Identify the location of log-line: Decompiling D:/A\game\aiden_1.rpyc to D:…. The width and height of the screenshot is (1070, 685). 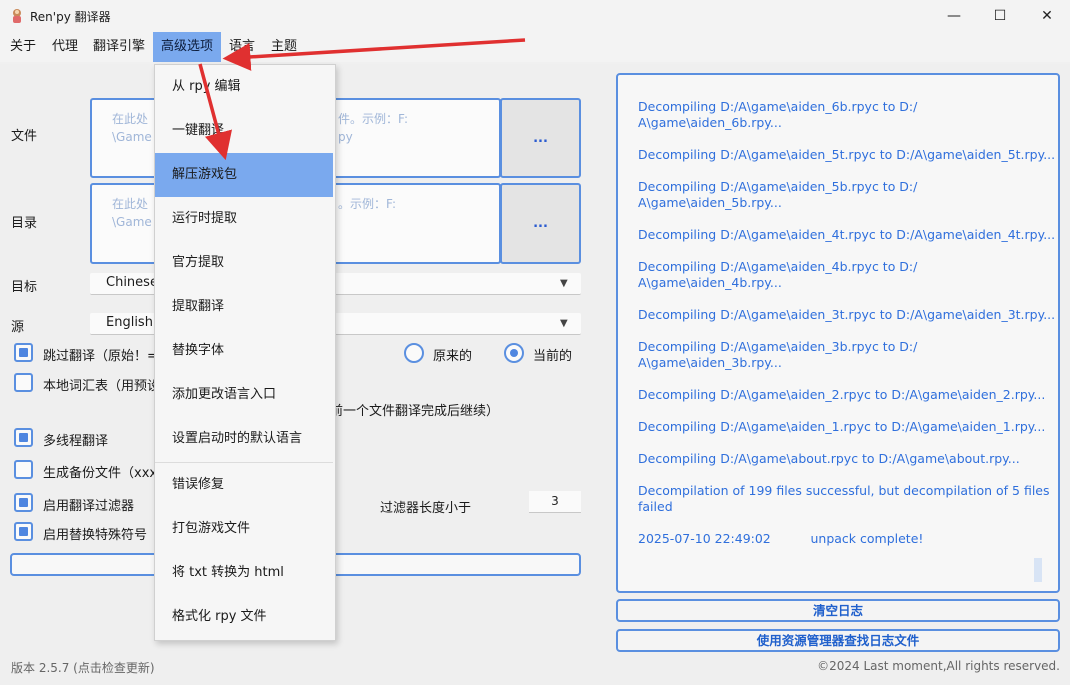
(842, 426).